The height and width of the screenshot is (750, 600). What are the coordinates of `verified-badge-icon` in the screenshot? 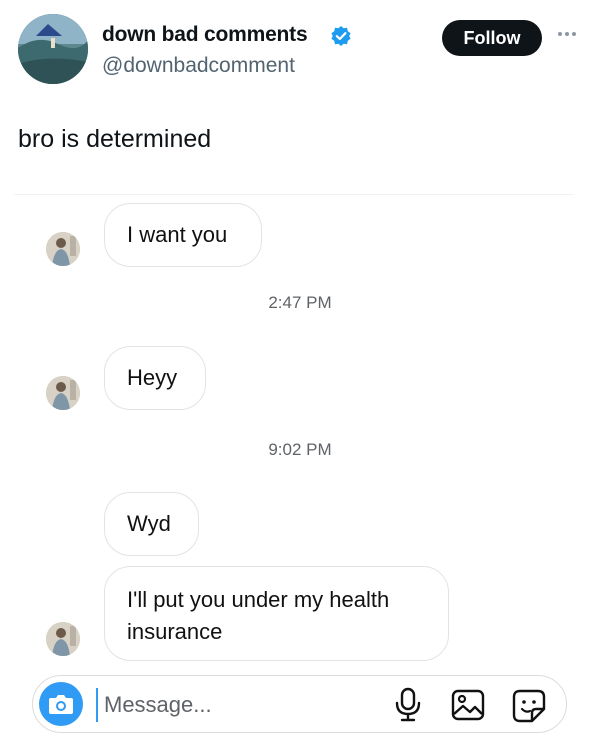 It's located at (341, 36).